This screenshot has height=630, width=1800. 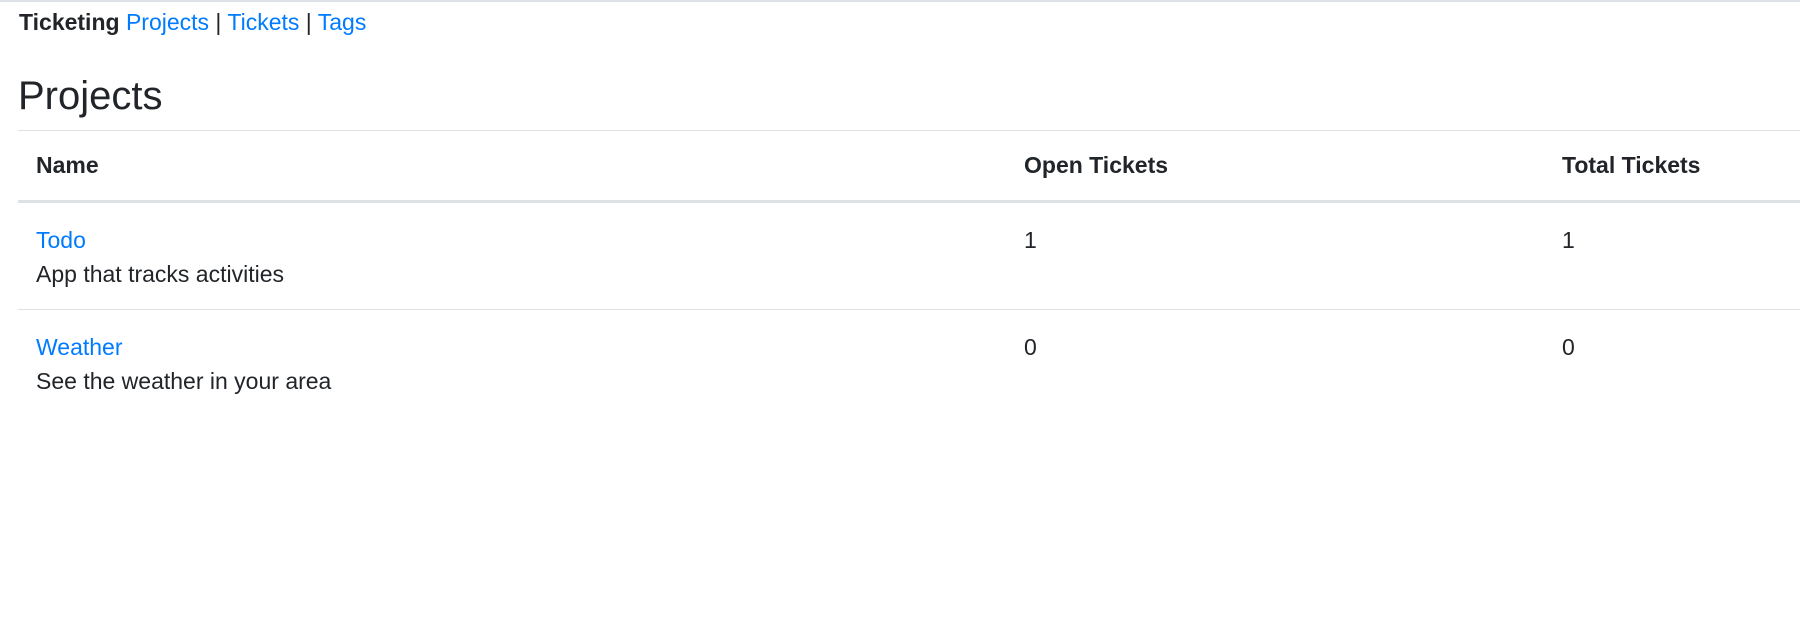 I want to click on table-header-row: Name Open Tickets Total Tickets, so click(x=909, y=166).